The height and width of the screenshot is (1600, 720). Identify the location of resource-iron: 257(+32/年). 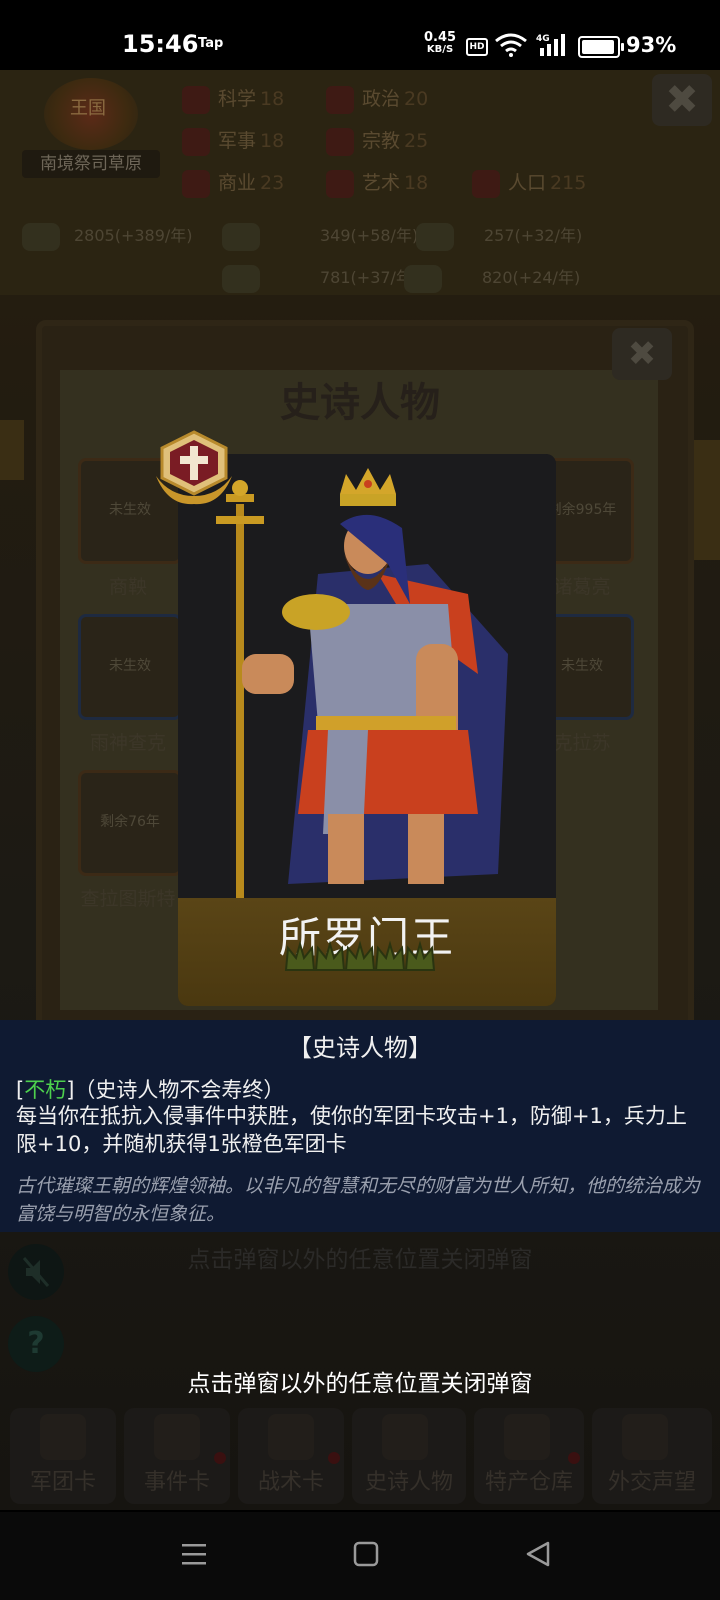
(499, 236).